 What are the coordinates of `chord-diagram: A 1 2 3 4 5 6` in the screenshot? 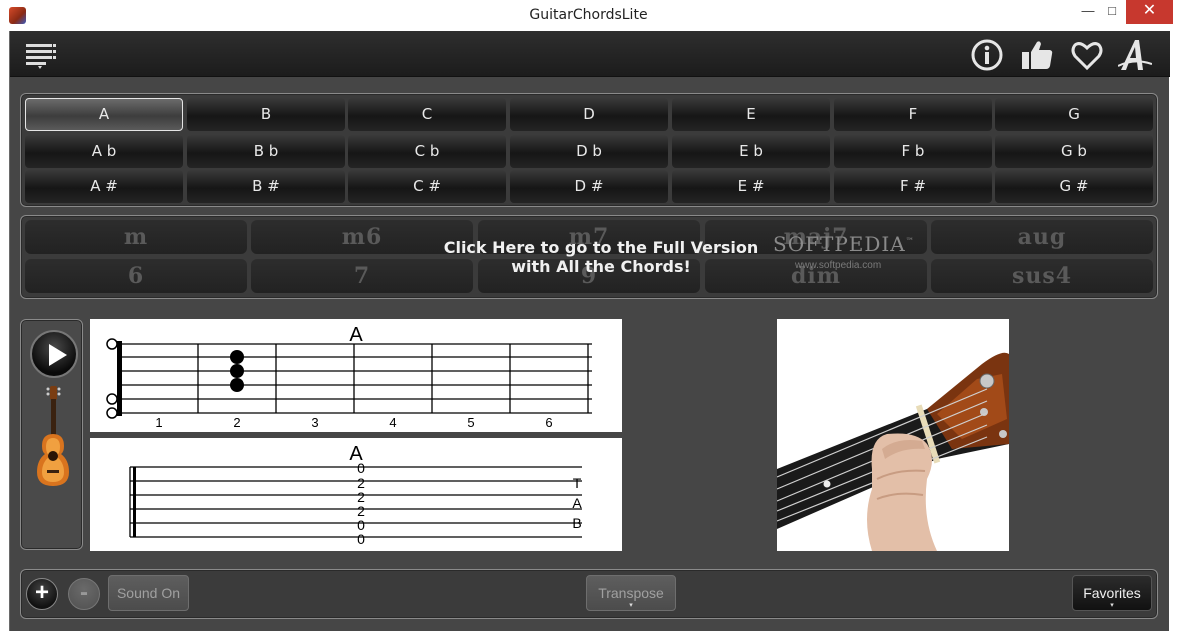 It's located at (356, 375).